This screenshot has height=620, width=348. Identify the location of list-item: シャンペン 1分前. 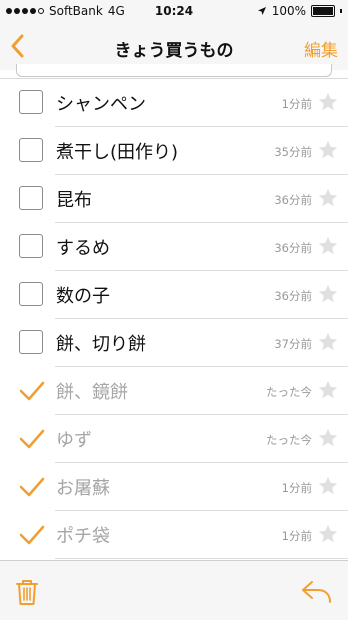
(174, 103).